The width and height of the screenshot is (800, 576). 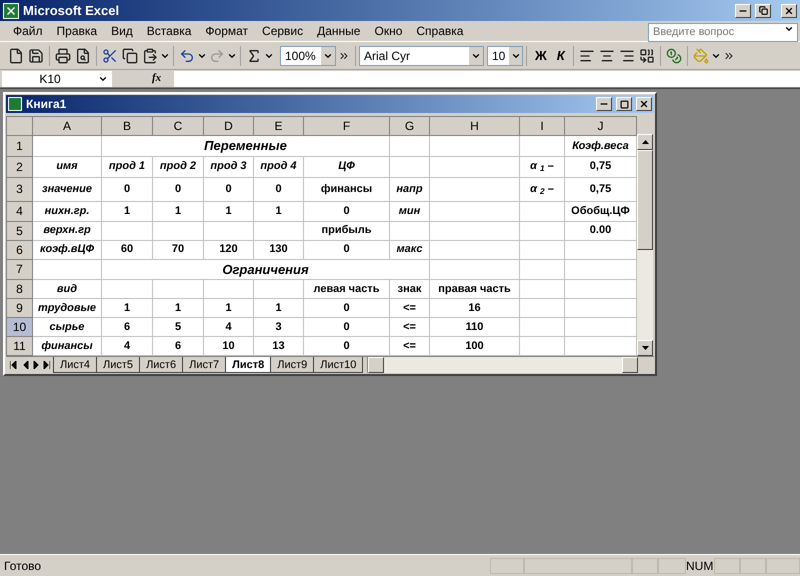 What do you see at coordinates (19, 249) in the screenshot?
I see `row-header: 6` at bounding box center [19, 249].